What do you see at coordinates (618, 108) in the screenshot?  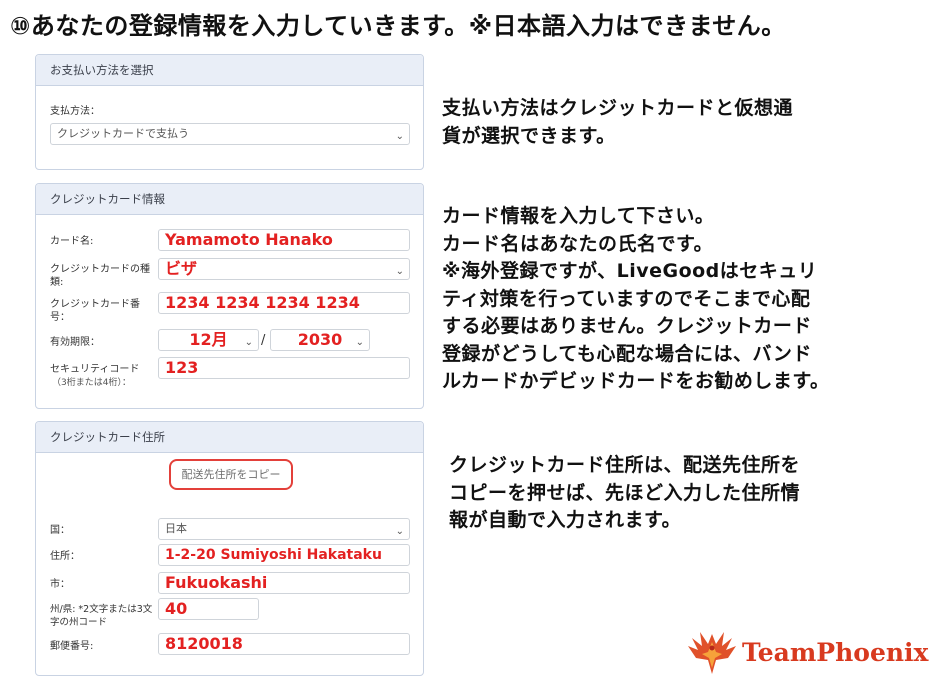 I see `payment-note-line: 支払い方法はクレジットカードと仮想通` at bounding box center [618, 108].